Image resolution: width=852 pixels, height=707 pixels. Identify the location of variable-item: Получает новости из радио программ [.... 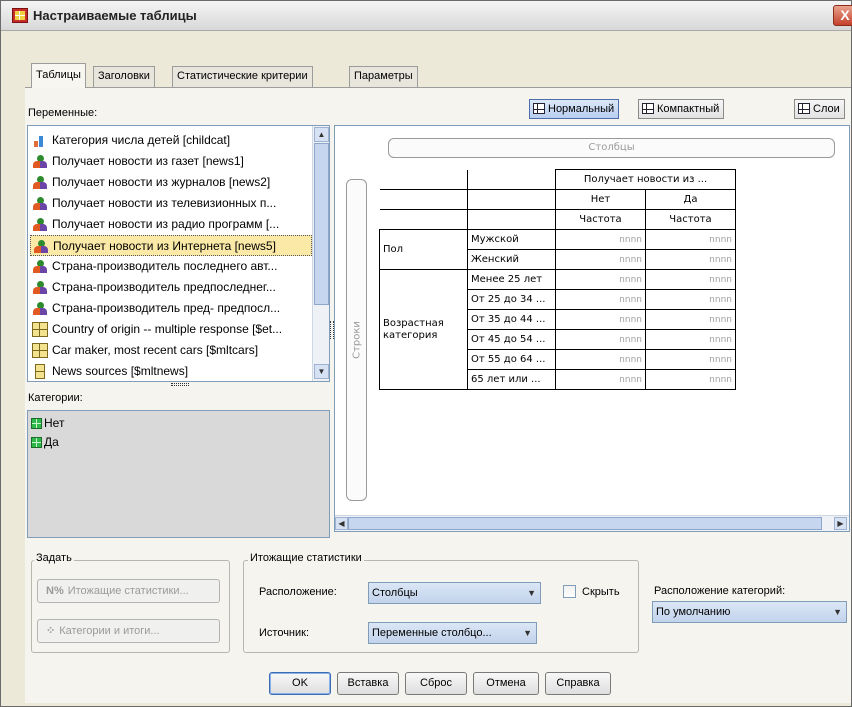
(171, 224).